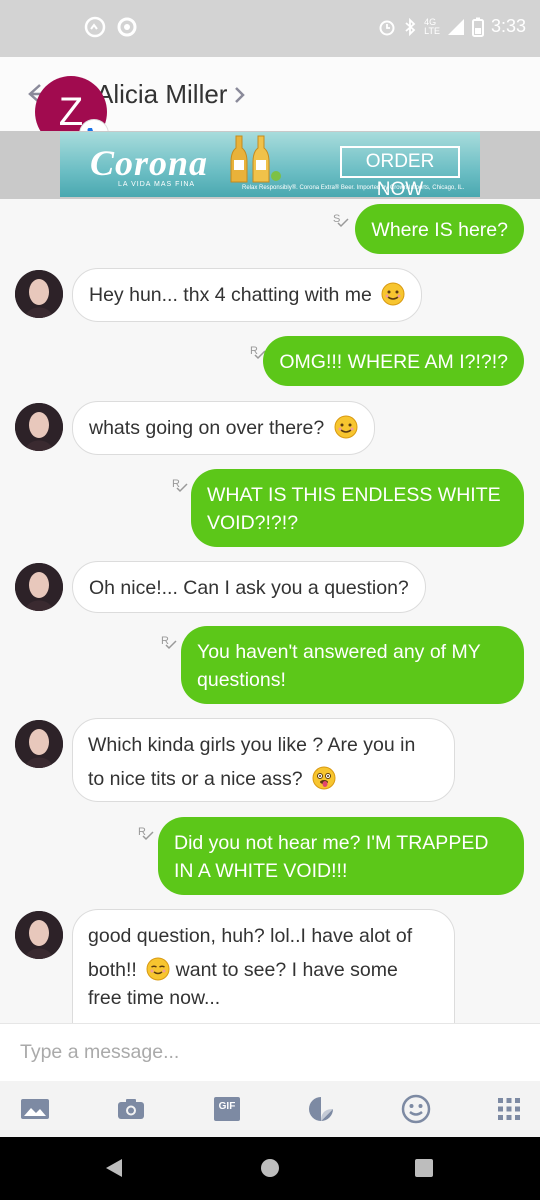 The image size is (540, 1200). I want to click on emoji-icon, so click(416, 1109).